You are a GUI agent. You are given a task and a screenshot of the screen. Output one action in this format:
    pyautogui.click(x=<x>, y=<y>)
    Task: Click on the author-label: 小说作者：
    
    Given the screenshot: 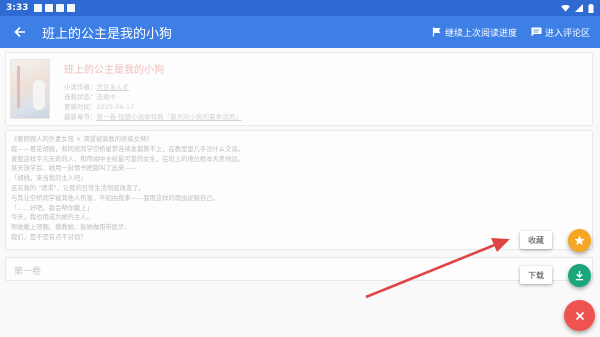 What is the action you would take?
    pyautogui.click(x=80, y=87)
    